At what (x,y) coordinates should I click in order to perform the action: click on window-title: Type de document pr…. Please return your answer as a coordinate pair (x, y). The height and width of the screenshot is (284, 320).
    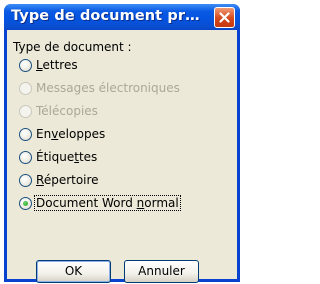
    Looking at the image, I should click on (105, 16).